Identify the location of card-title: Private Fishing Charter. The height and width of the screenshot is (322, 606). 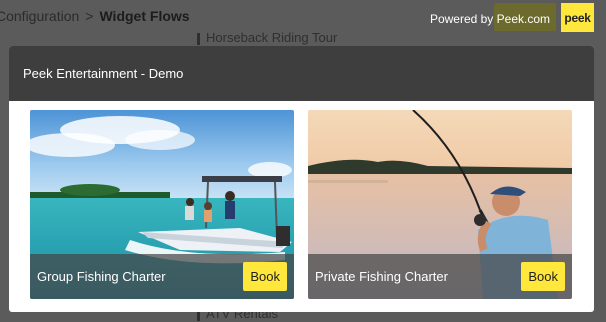
(381, 276).